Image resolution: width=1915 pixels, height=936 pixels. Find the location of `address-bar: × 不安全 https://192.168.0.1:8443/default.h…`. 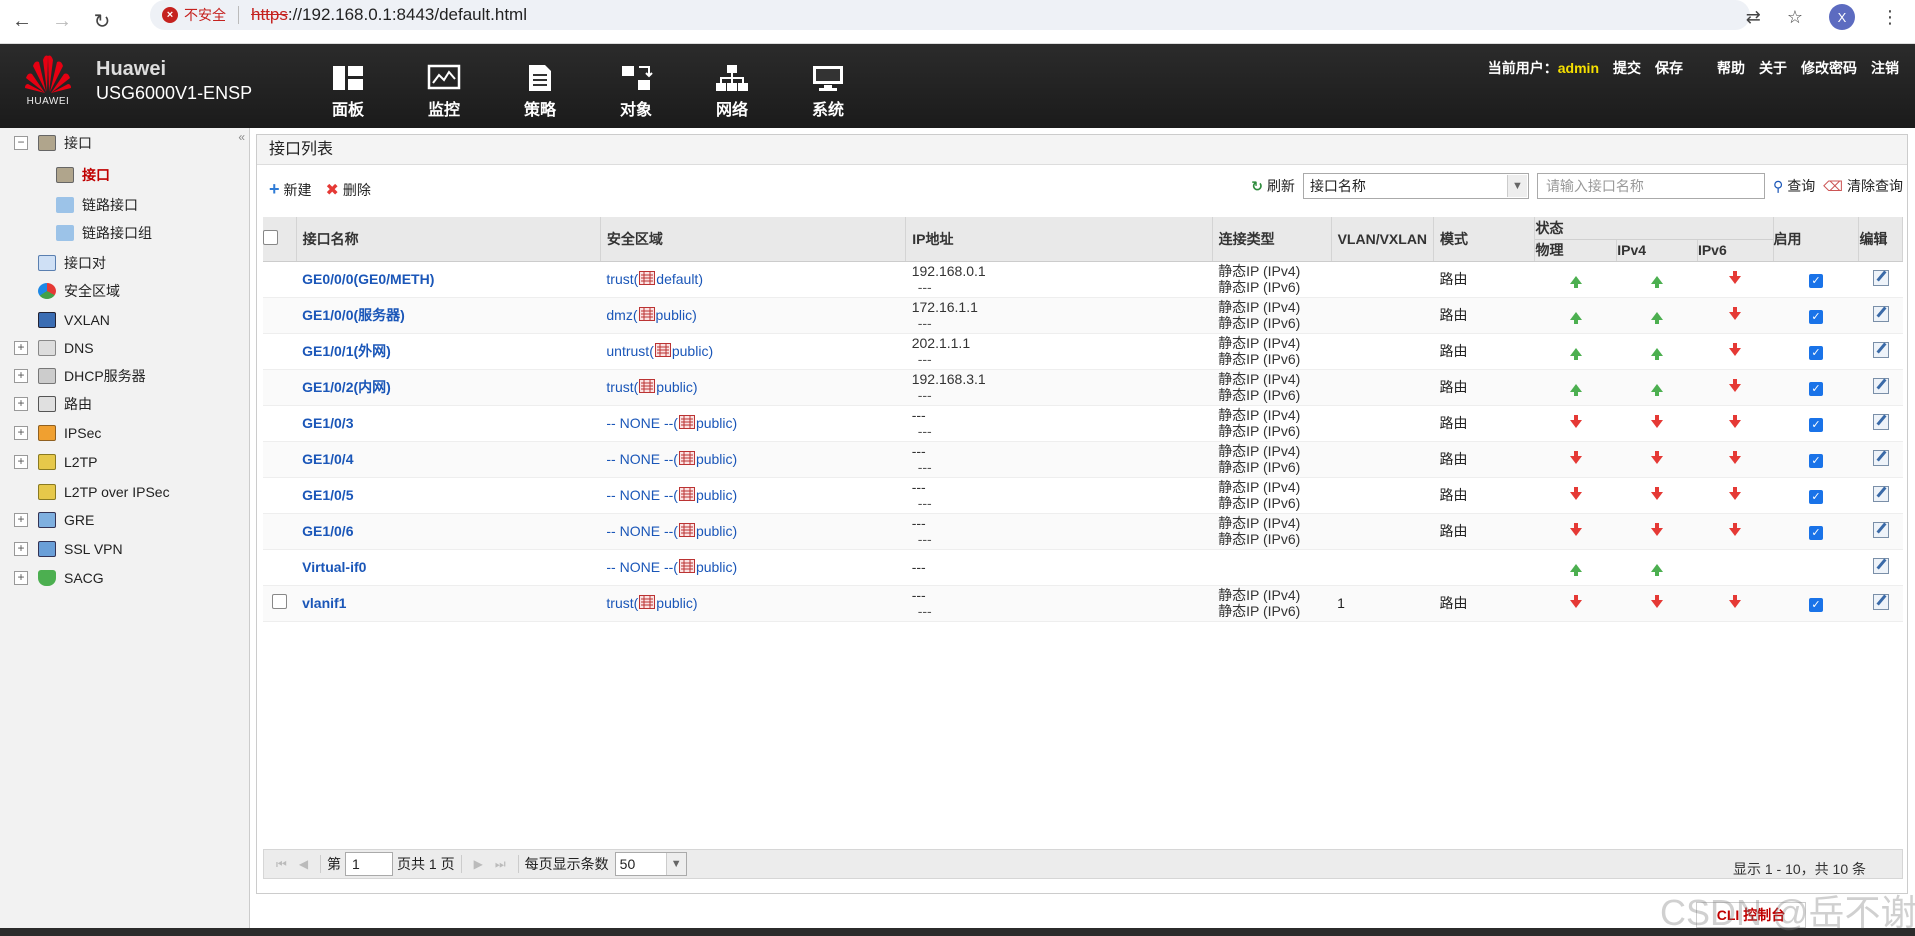

address-bar: × 不安全 https://192.168.0.1:8443/default.h… is located at coordinates (950, 15).